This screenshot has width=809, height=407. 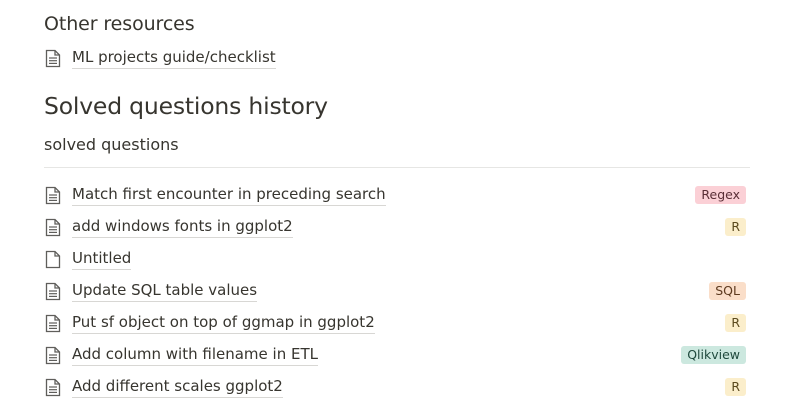 What do you see at coordinates (53, 259) in the screenshot?
I see `page-empty-icon` at bounding box center [53, 259].